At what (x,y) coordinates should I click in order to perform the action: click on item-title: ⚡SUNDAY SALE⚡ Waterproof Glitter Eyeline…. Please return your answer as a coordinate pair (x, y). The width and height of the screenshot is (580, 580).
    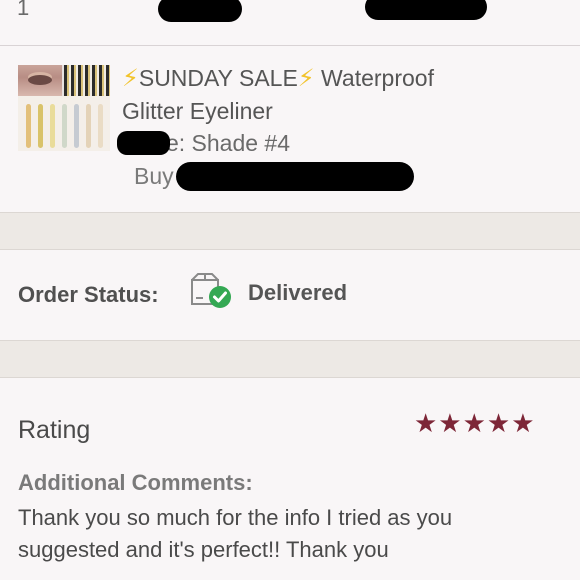
    Looking at the image, I should click on (342, 95).